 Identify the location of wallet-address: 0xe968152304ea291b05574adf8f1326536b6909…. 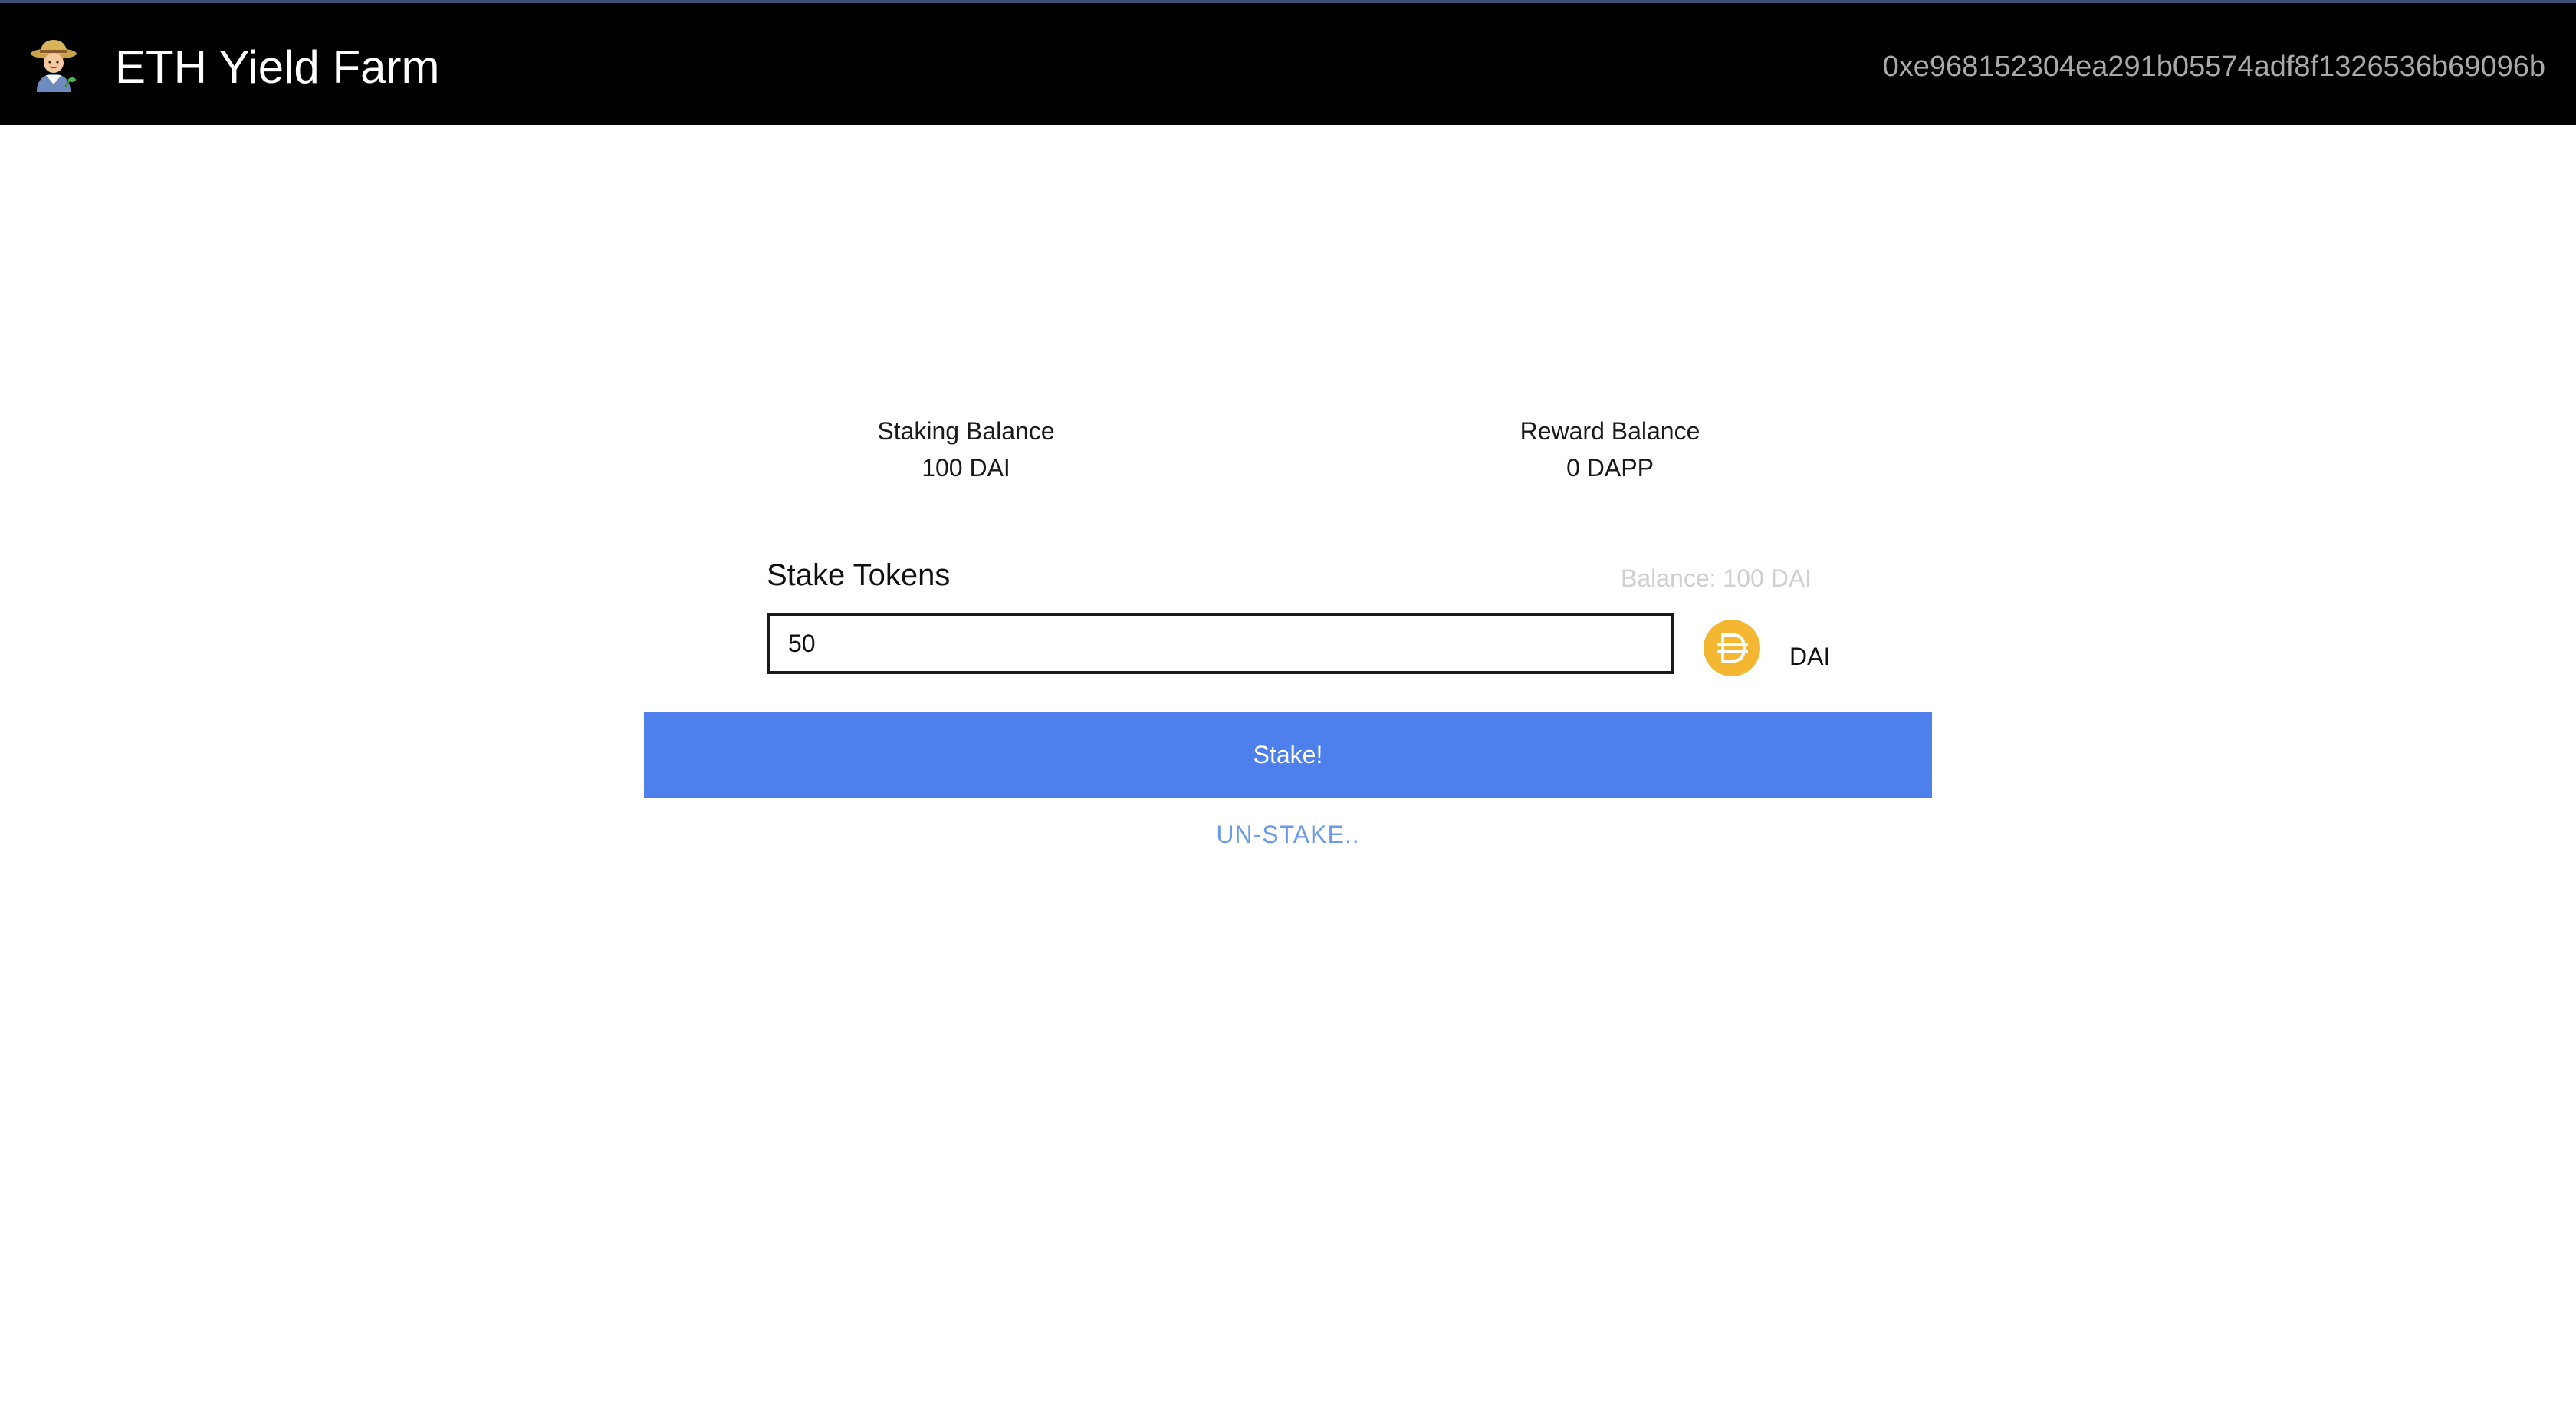
(2214, 67).